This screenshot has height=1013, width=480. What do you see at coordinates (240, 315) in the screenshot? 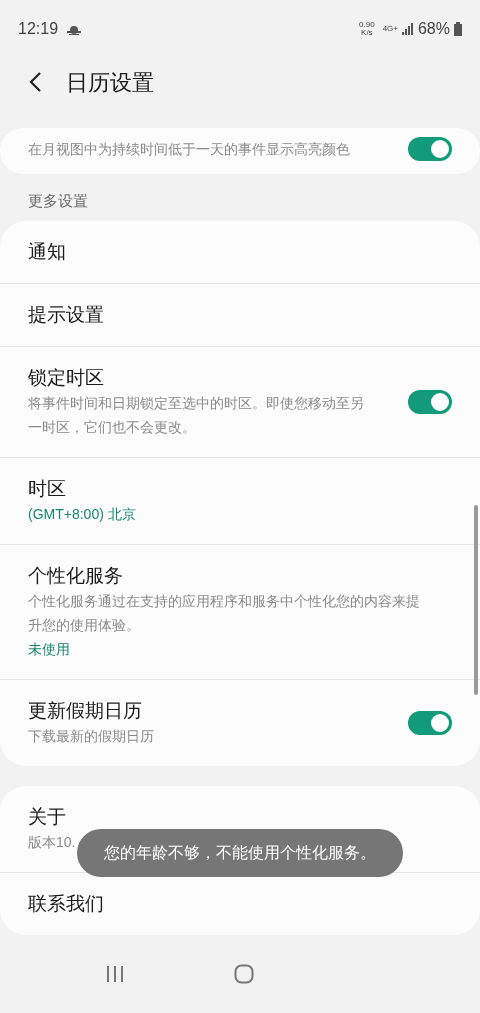
I see `settings-item: 提示设置` at bounding box center [240, 315].